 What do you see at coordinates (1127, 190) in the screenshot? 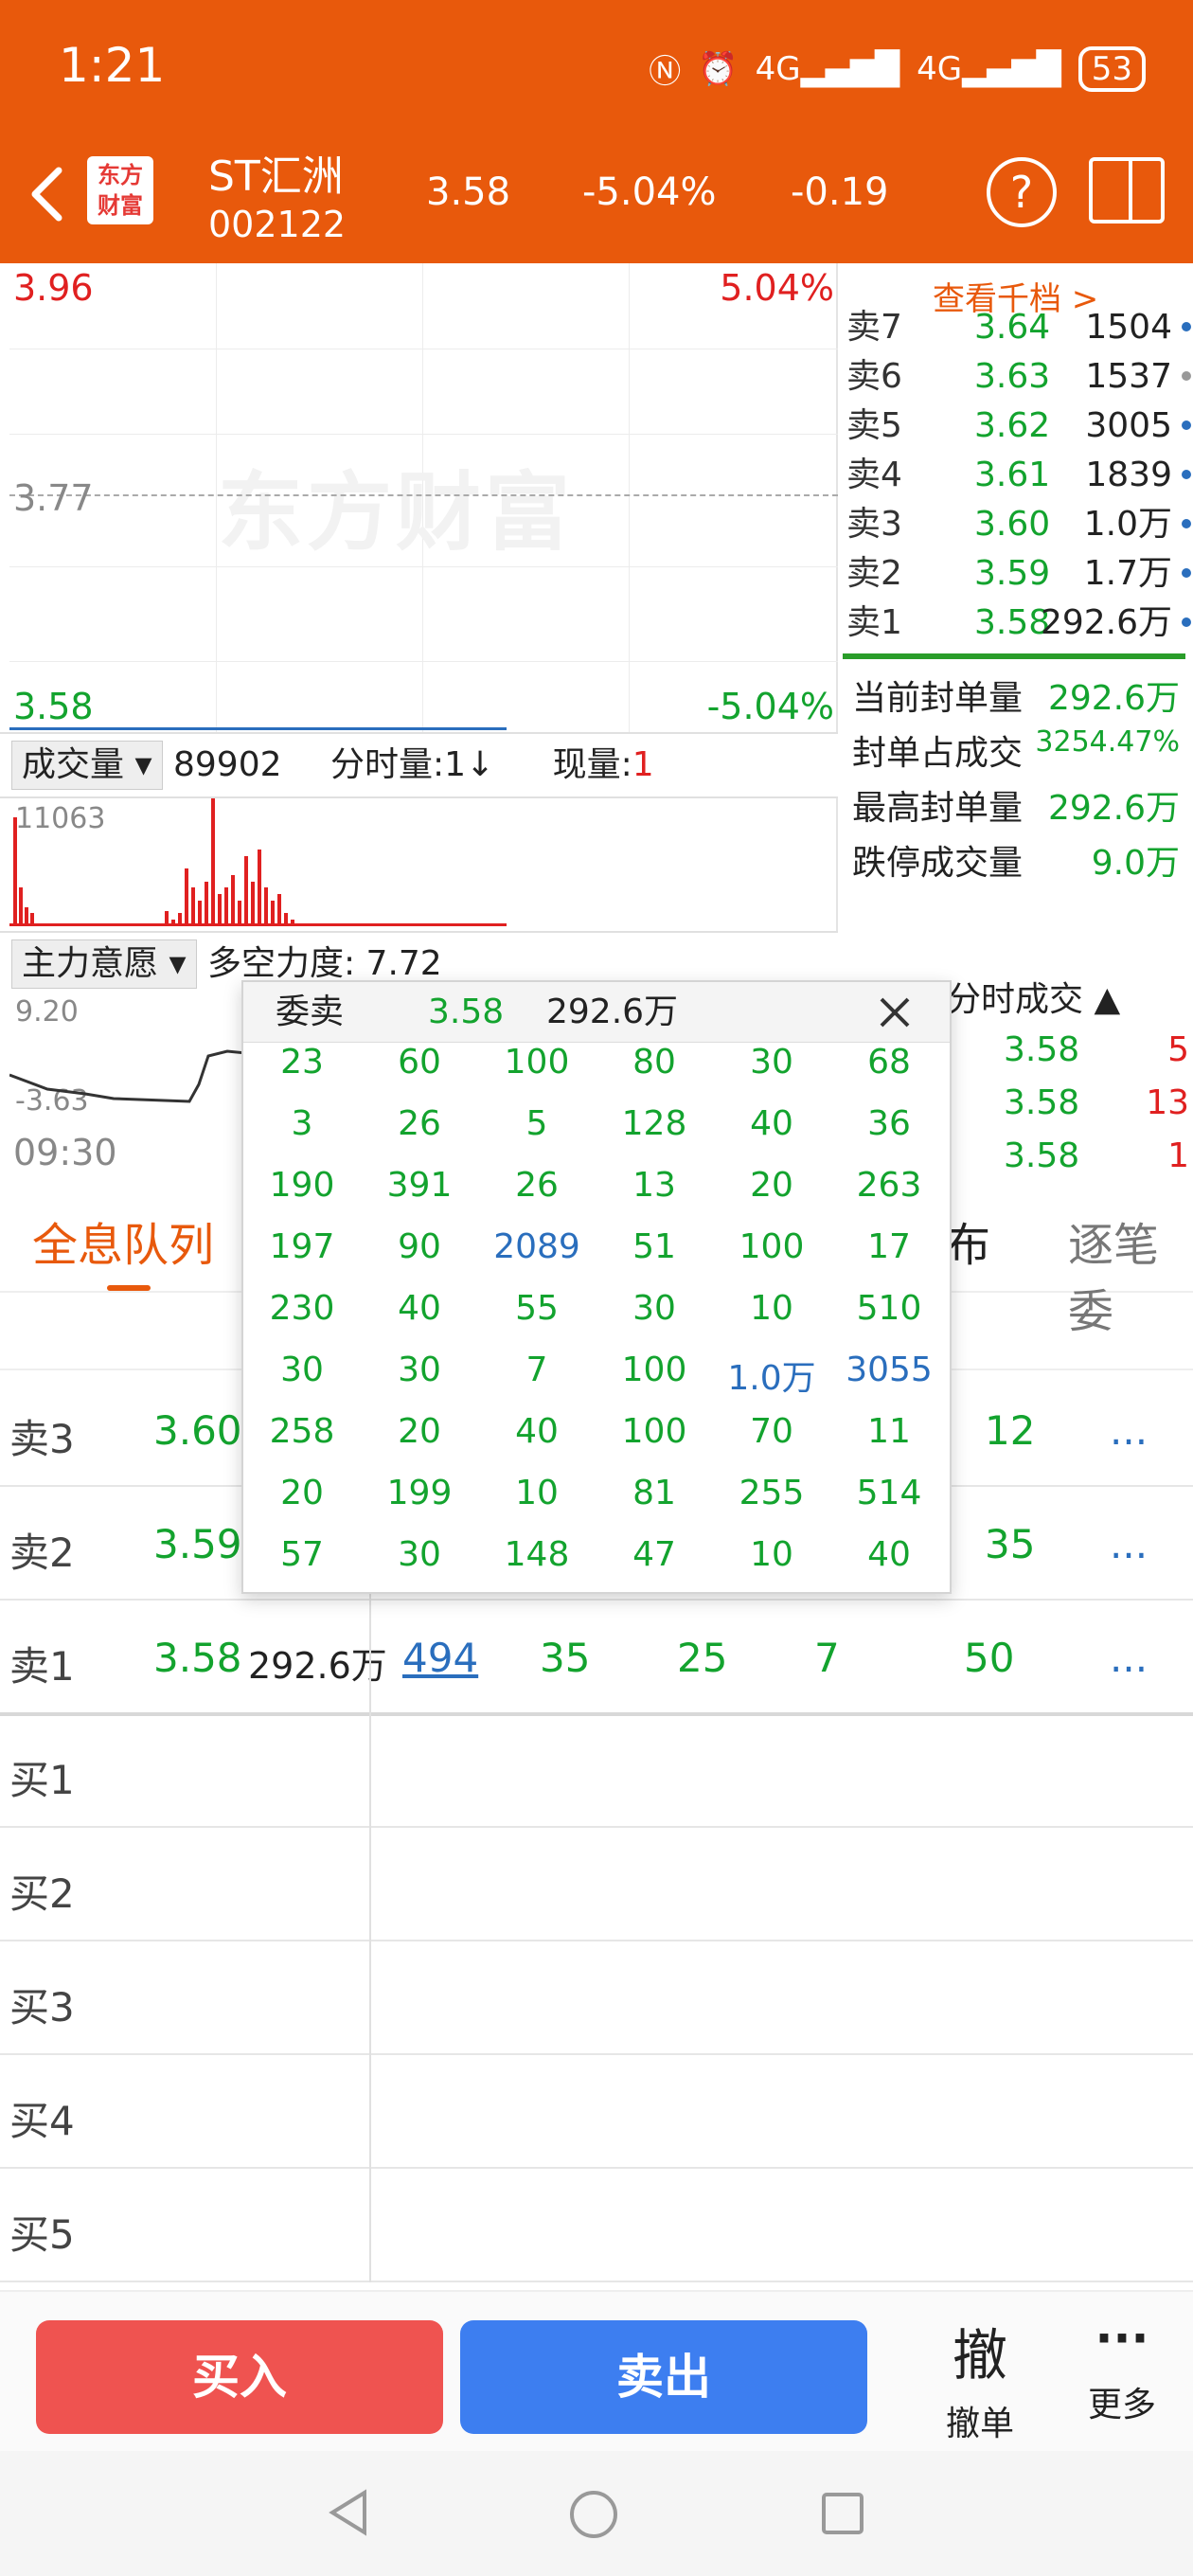
I see `layout-switch-icon` at bounding box center [1127, 190].